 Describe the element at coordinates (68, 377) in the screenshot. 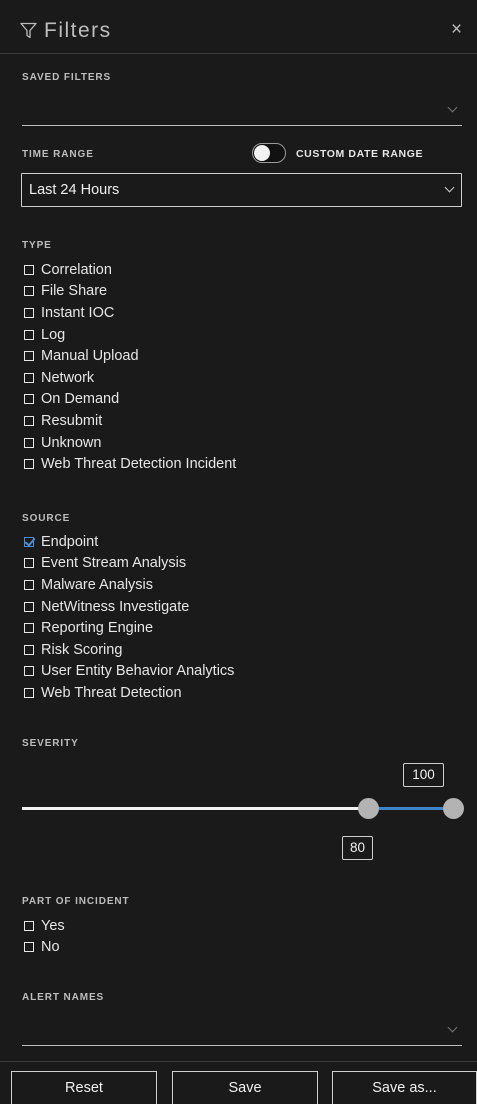

I see `checkbox-label: Network` at that location.